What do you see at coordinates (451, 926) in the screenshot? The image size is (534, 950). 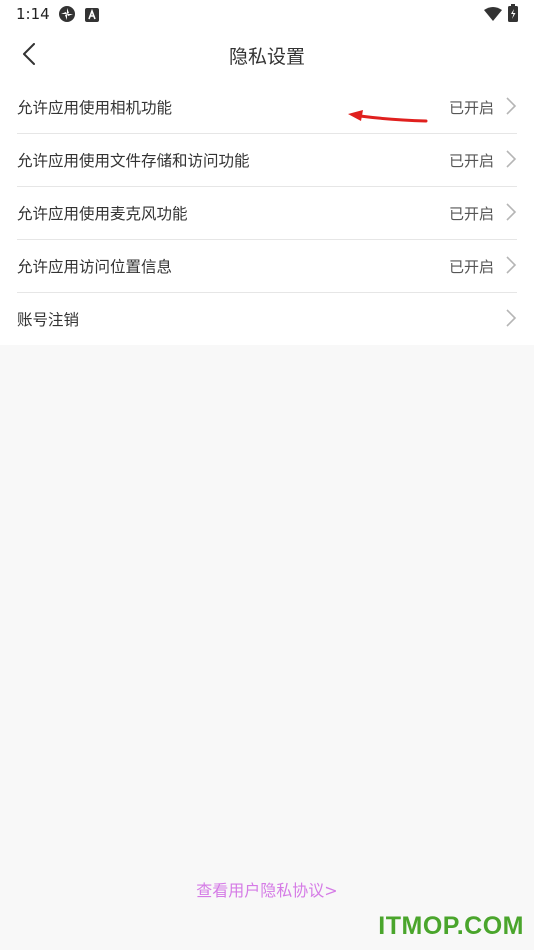 I see `watermark-logo: ITMOP.COM` at bounding box center [451, 926].